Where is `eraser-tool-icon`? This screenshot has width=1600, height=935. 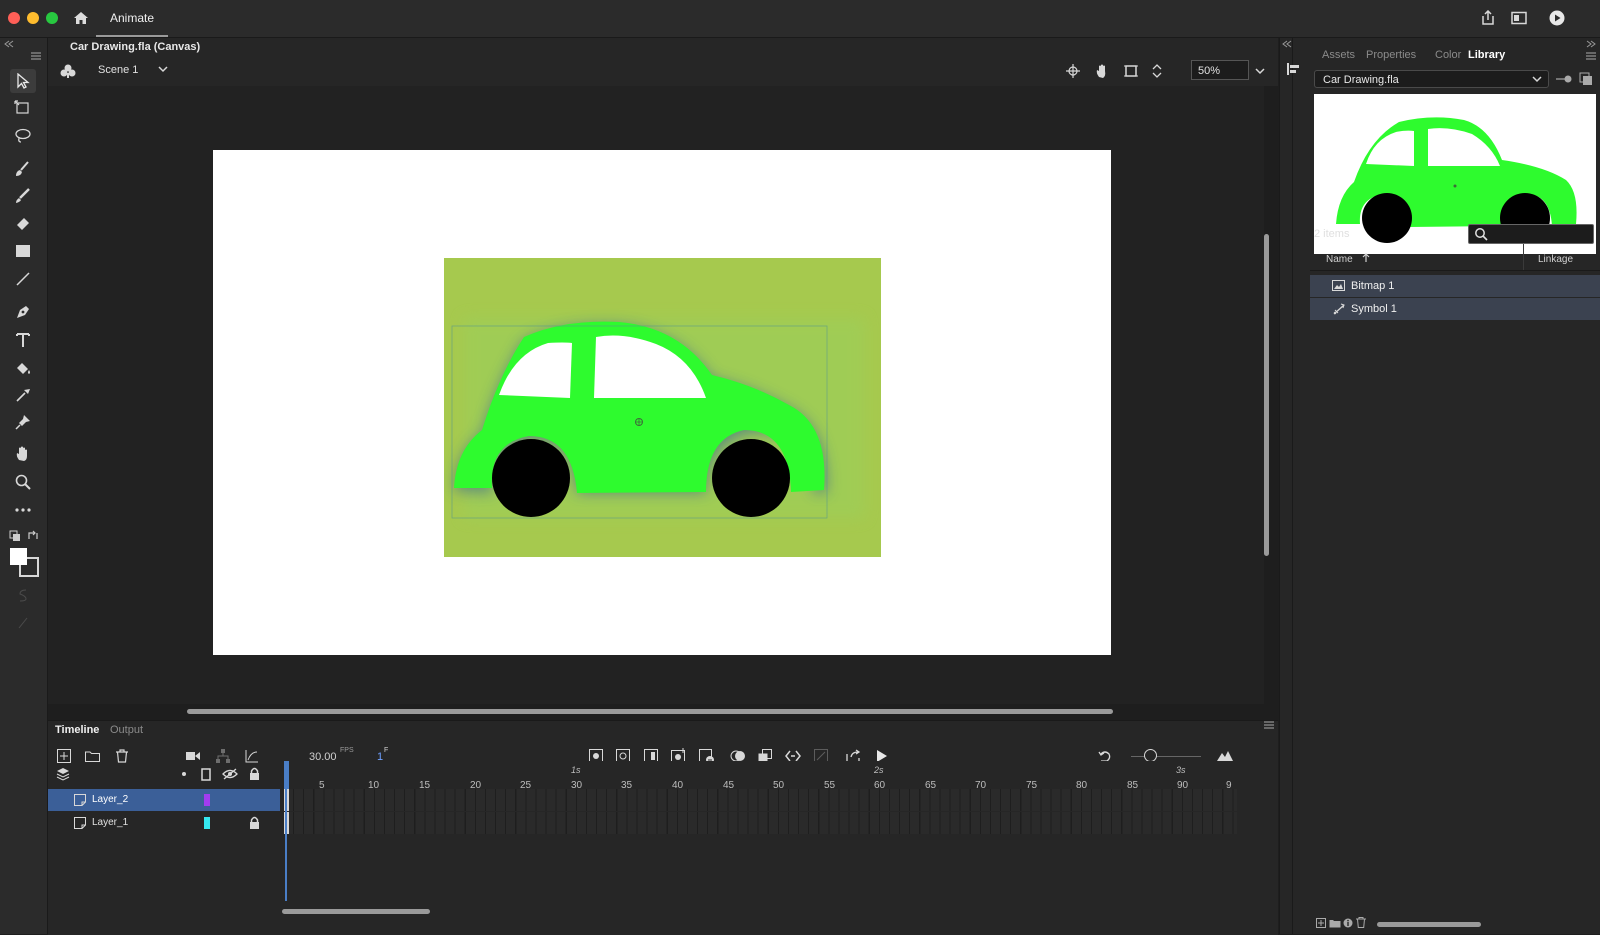 eraser-tool-icon is located at coordinates (23, 223).